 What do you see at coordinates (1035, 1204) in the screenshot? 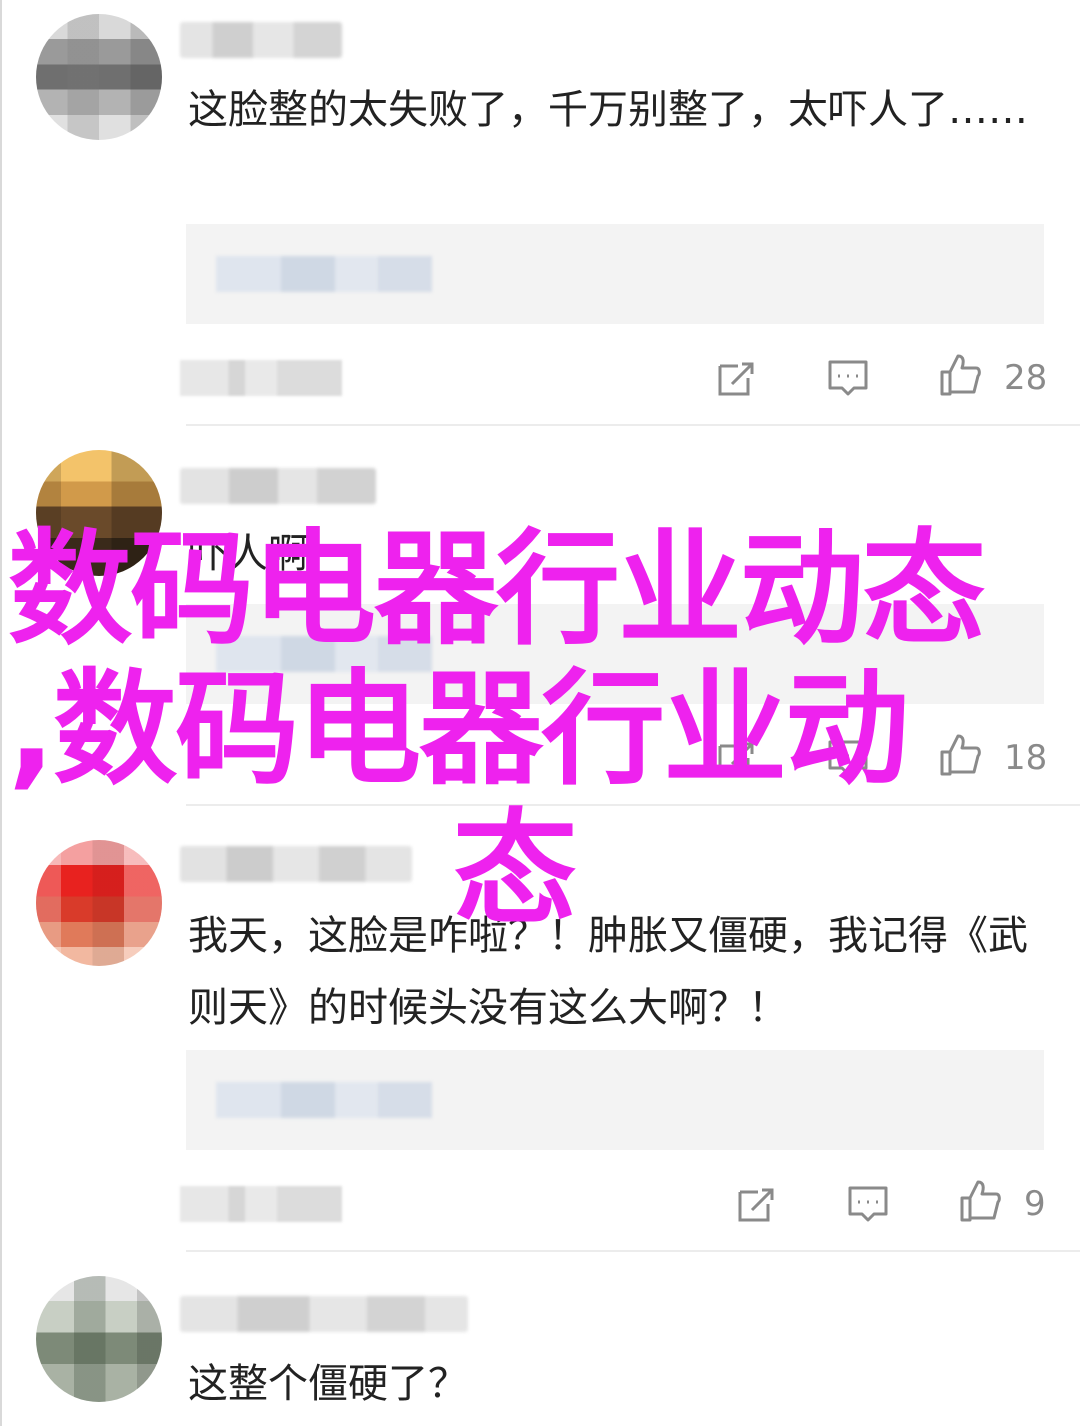
I see `like-count: 9` at bounding box center [1035, 1204].